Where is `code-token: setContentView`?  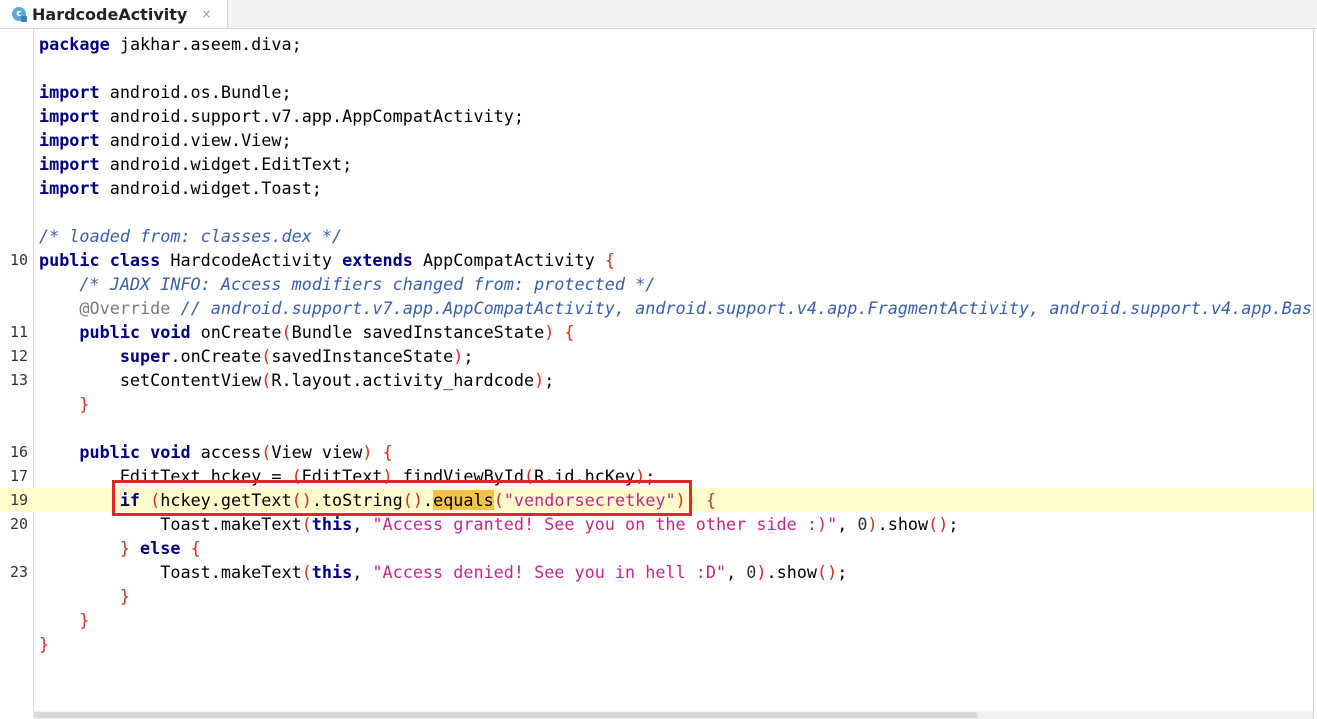
code-token: setContentView is located at coordinates (150, 380).